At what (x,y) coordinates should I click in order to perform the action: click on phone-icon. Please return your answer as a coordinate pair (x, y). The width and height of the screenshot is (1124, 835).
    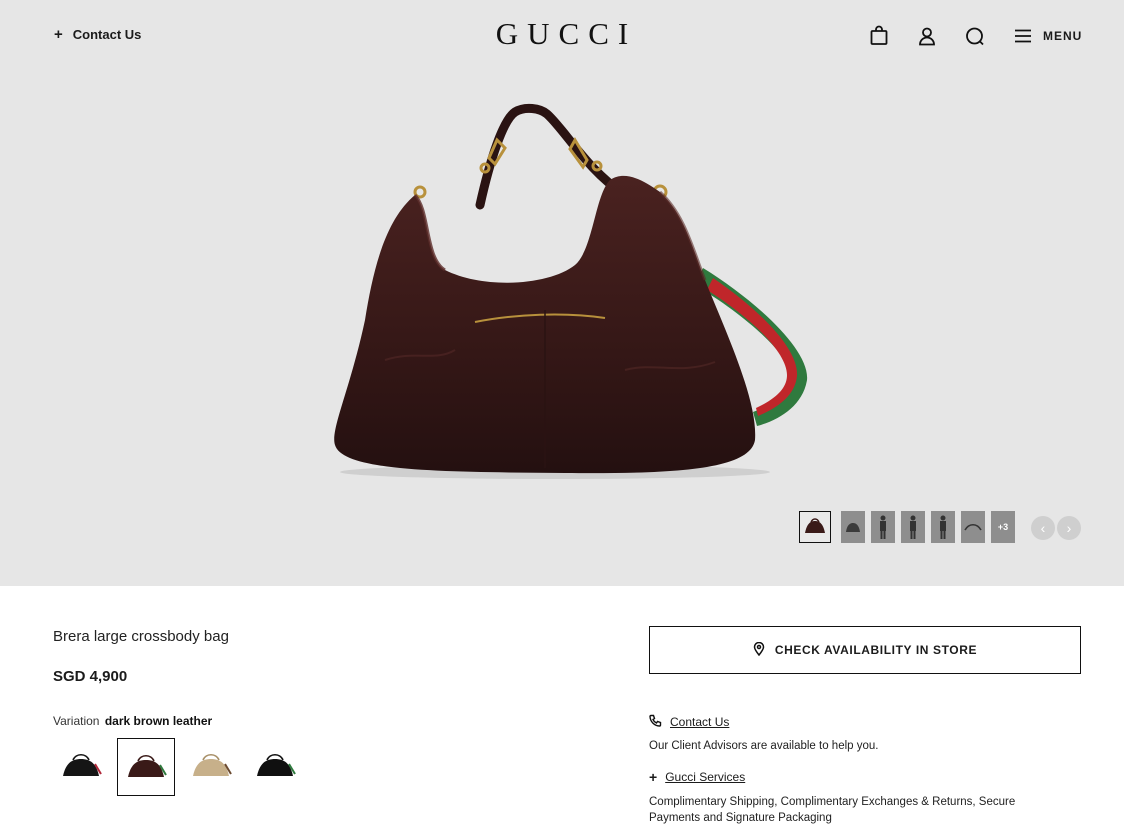
    Looking at the image, I should click on (655, 722).